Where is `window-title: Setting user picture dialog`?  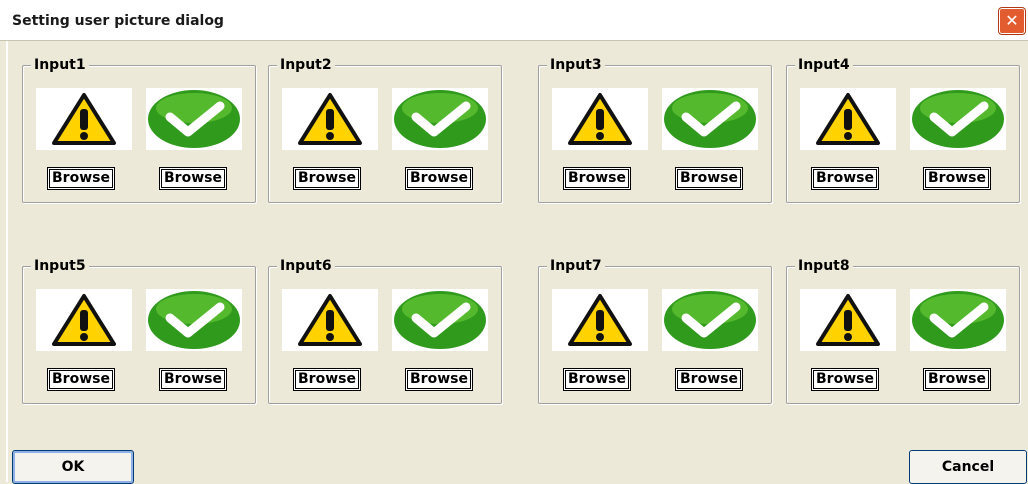
window-title: Setting user picture dialog is located at coordinates (118, 21).